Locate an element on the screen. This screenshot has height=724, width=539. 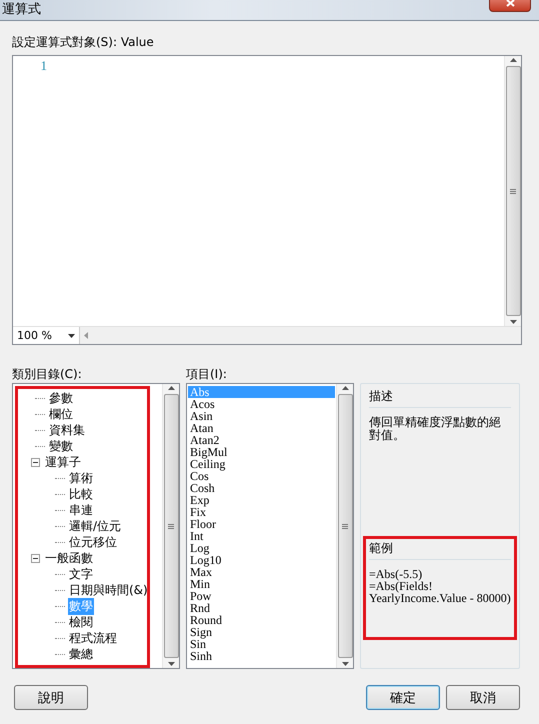
list-item: Sin is located at coordinates (261, 644).